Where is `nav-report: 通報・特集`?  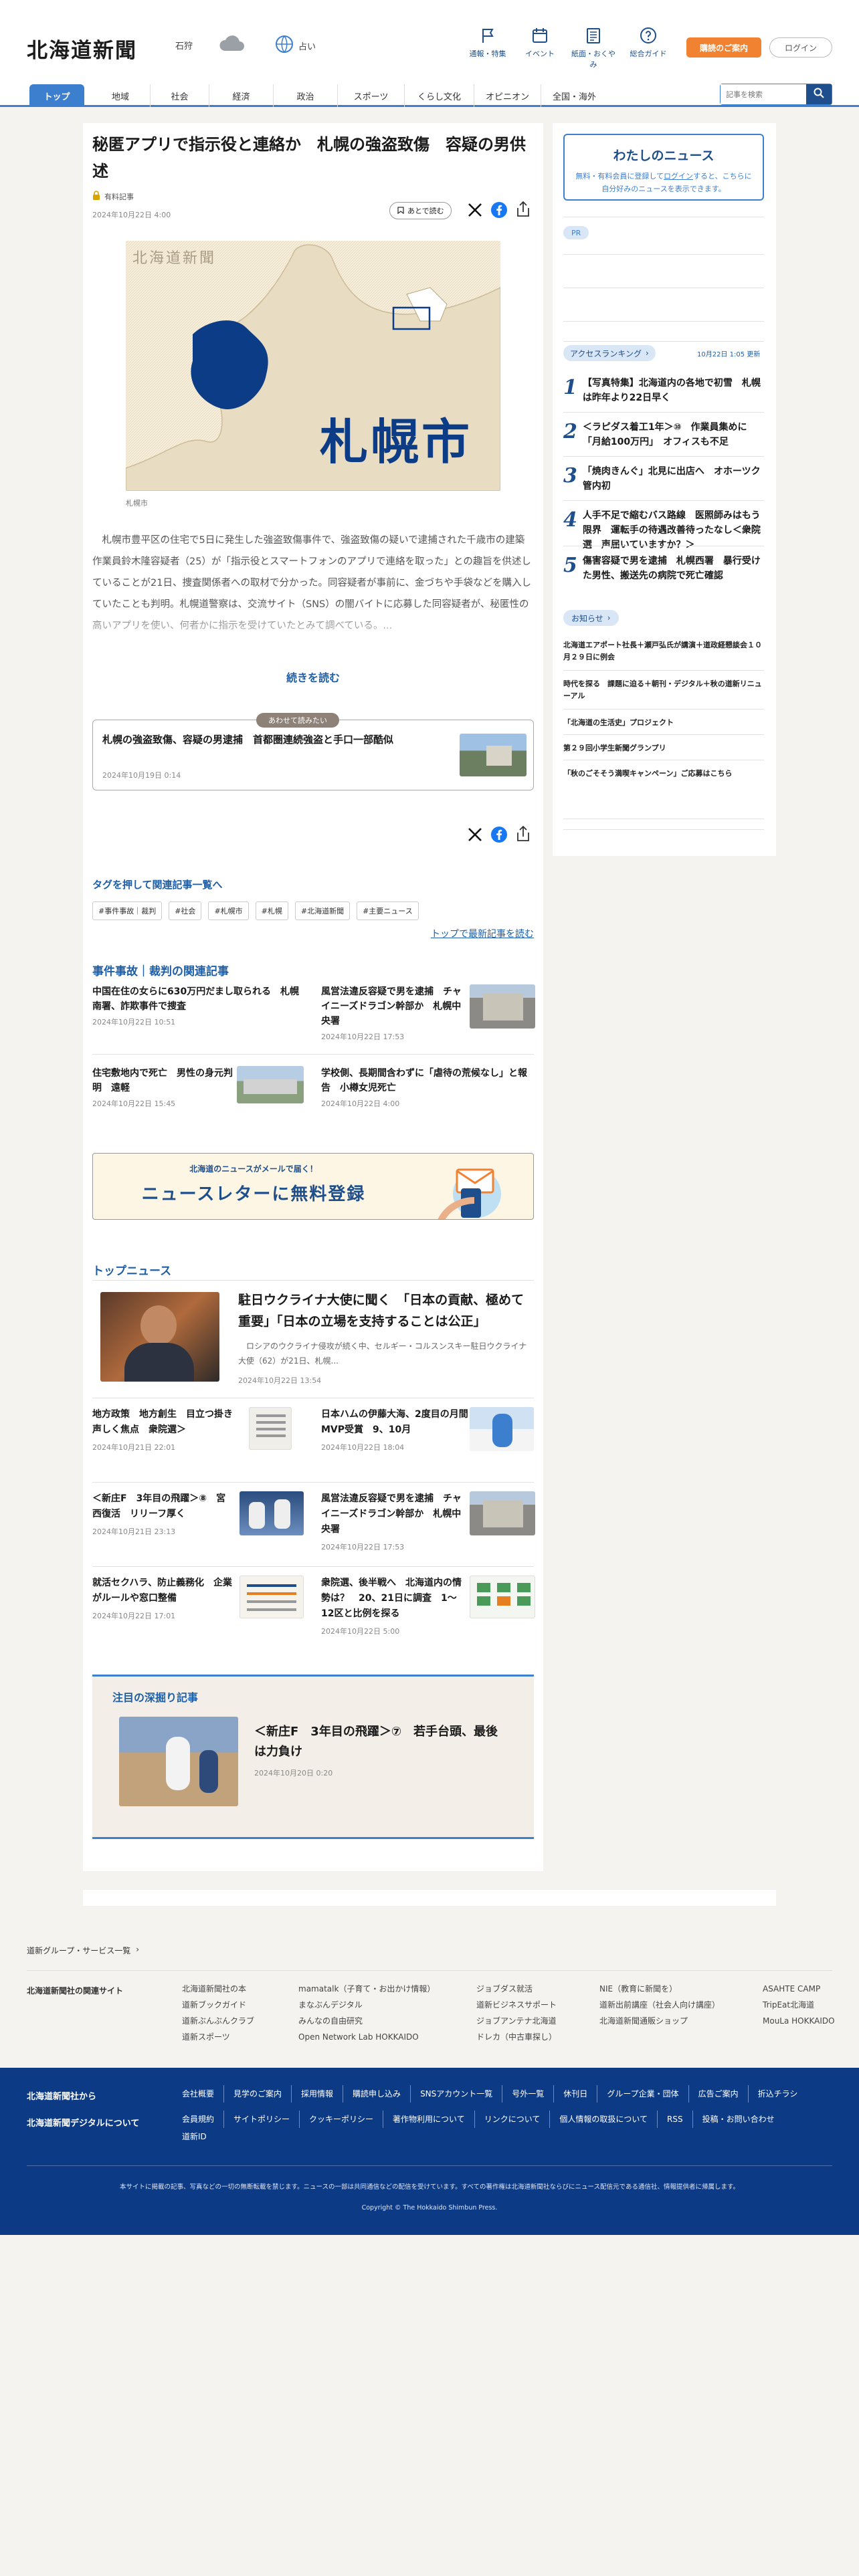
nav-report: 通報・特集 is located at coordinates (487, 43).